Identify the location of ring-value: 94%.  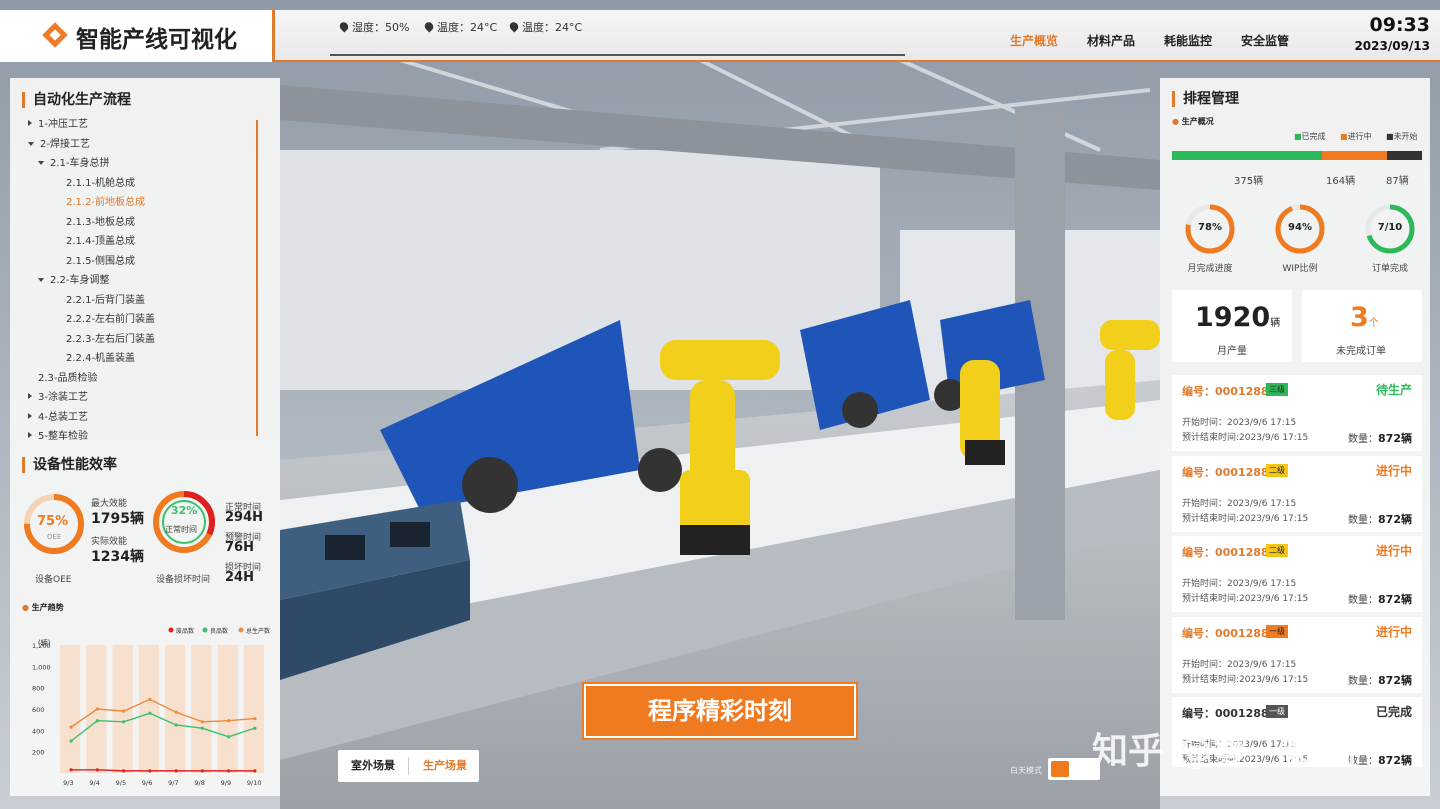
(1300, 227).